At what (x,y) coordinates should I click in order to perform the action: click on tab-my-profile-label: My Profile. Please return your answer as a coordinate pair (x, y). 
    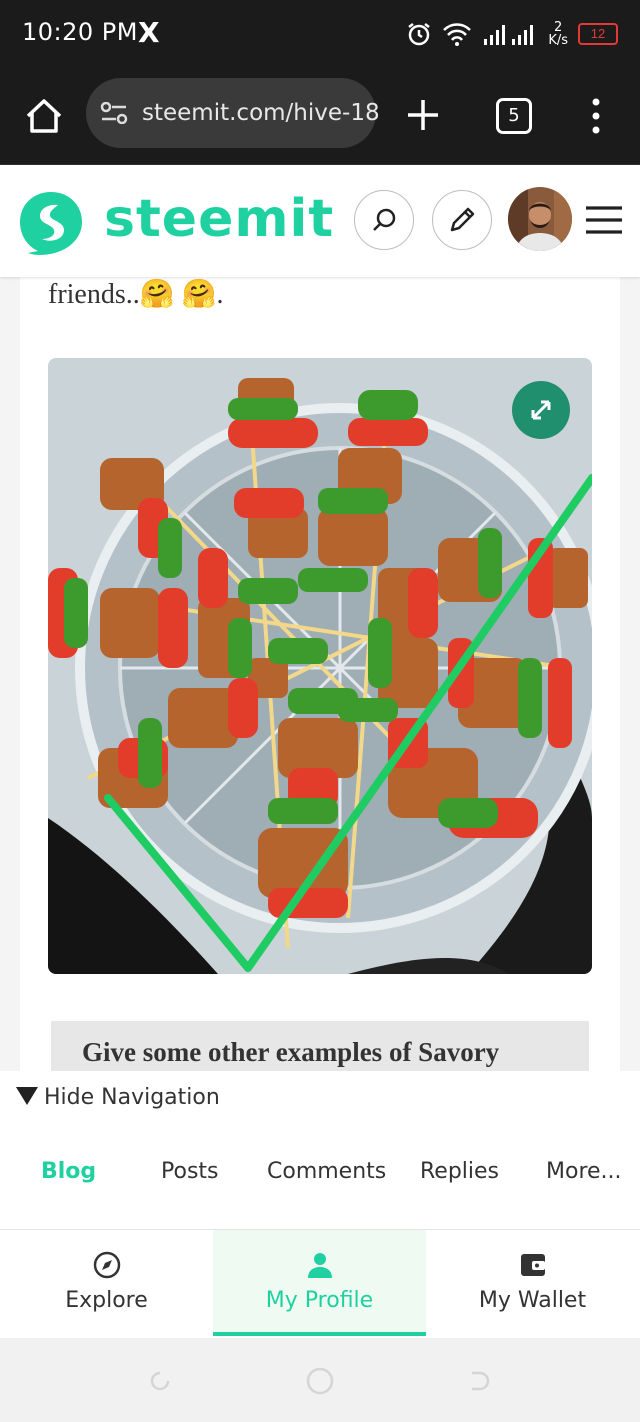
    Looking at the image, I should click on (319, 1300).